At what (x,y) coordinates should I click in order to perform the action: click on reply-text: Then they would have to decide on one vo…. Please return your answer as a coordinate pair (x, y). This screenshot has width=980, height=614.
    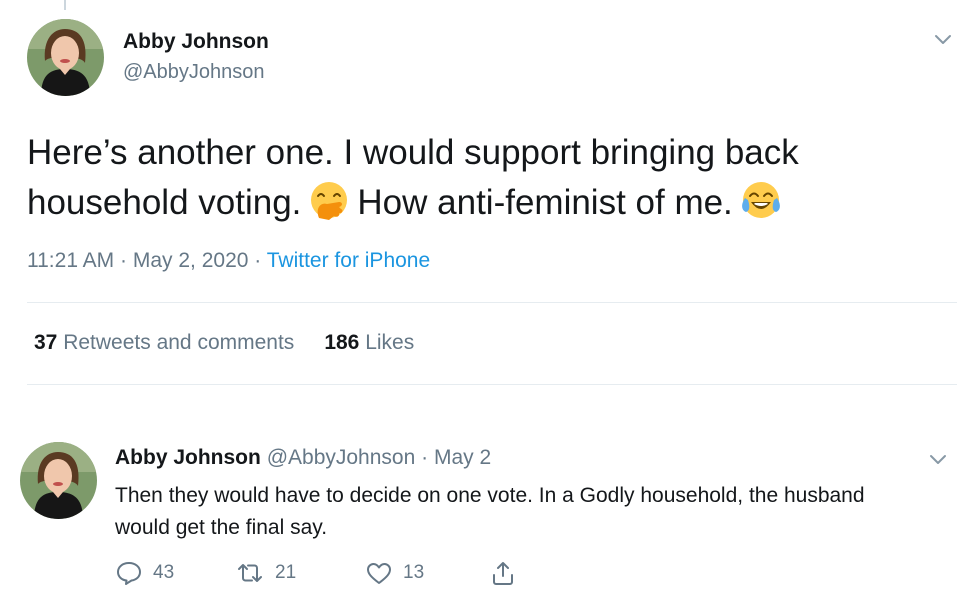
    Looking at the image, I should click on (490, 511).